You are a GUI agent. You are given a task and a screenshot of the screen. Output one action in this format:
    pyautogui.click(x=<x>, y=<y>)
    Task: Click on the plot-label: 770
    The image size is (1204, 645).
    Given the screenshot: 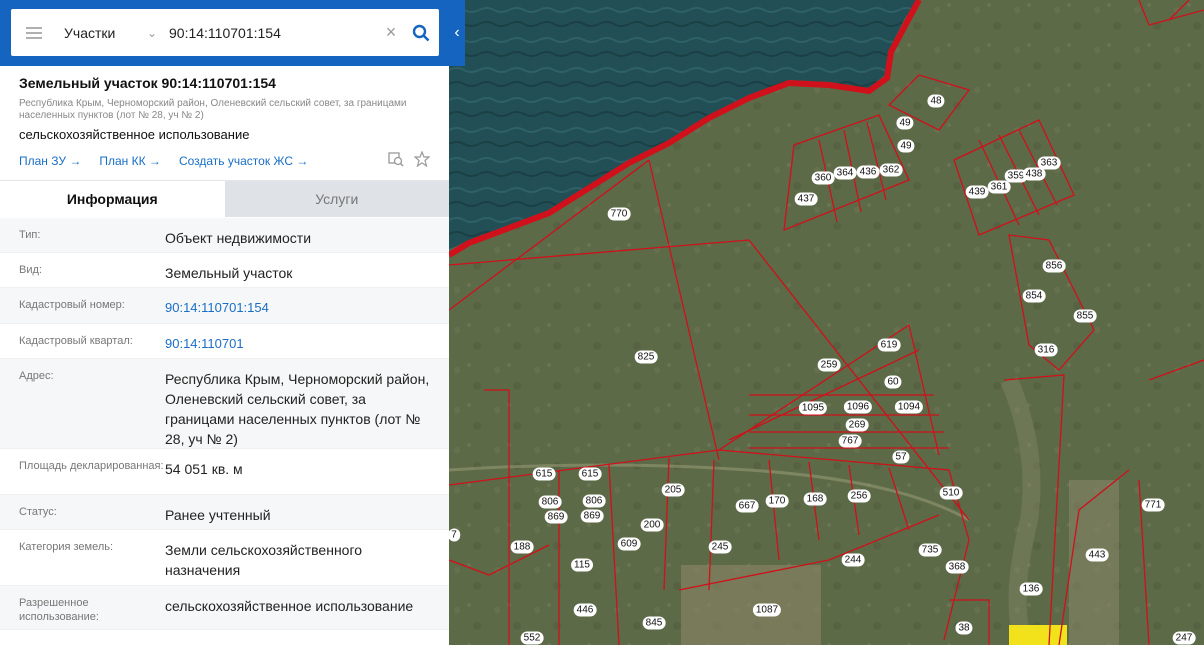 What is the action you would take?
    pyautogui.click(x=619, y=214)
    